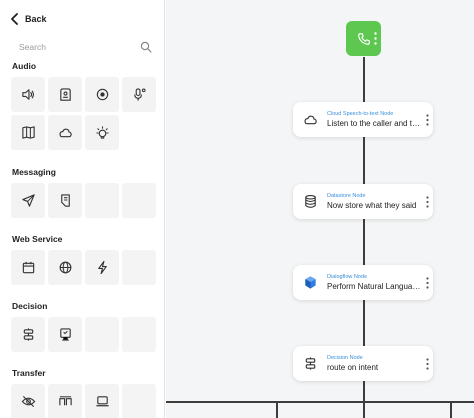  Describe the element at coordinates (360, 114) in the screenshot. I see `node-type-label: Cloud Speech-to-text Node` at that location.